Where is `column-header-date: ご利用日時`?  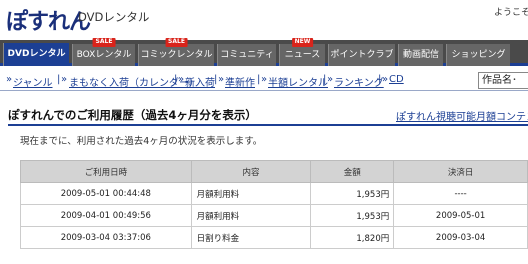 column-header-date: ご利用日時 is located at coordinates (106, 171).